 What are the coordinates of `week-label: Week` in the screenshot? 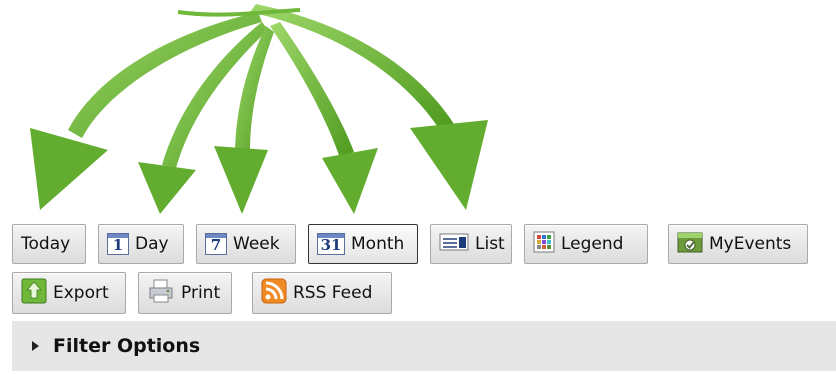 It's located at (256, 244).